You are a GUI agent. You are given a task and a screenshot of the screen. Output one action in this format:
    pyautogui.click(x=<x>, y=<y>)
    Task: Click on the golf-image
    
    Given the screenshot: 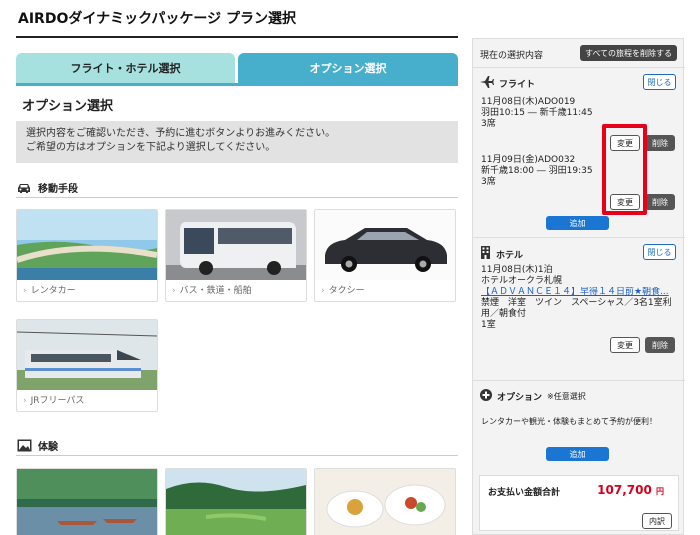 What is the action you would take?
    pyautogui.click(x=236, y=502)
    